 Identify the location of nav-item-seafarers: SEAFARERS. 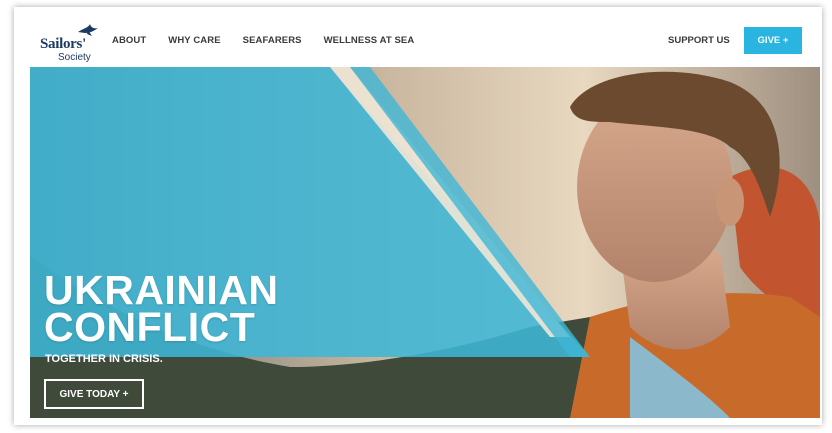
(272, 40).